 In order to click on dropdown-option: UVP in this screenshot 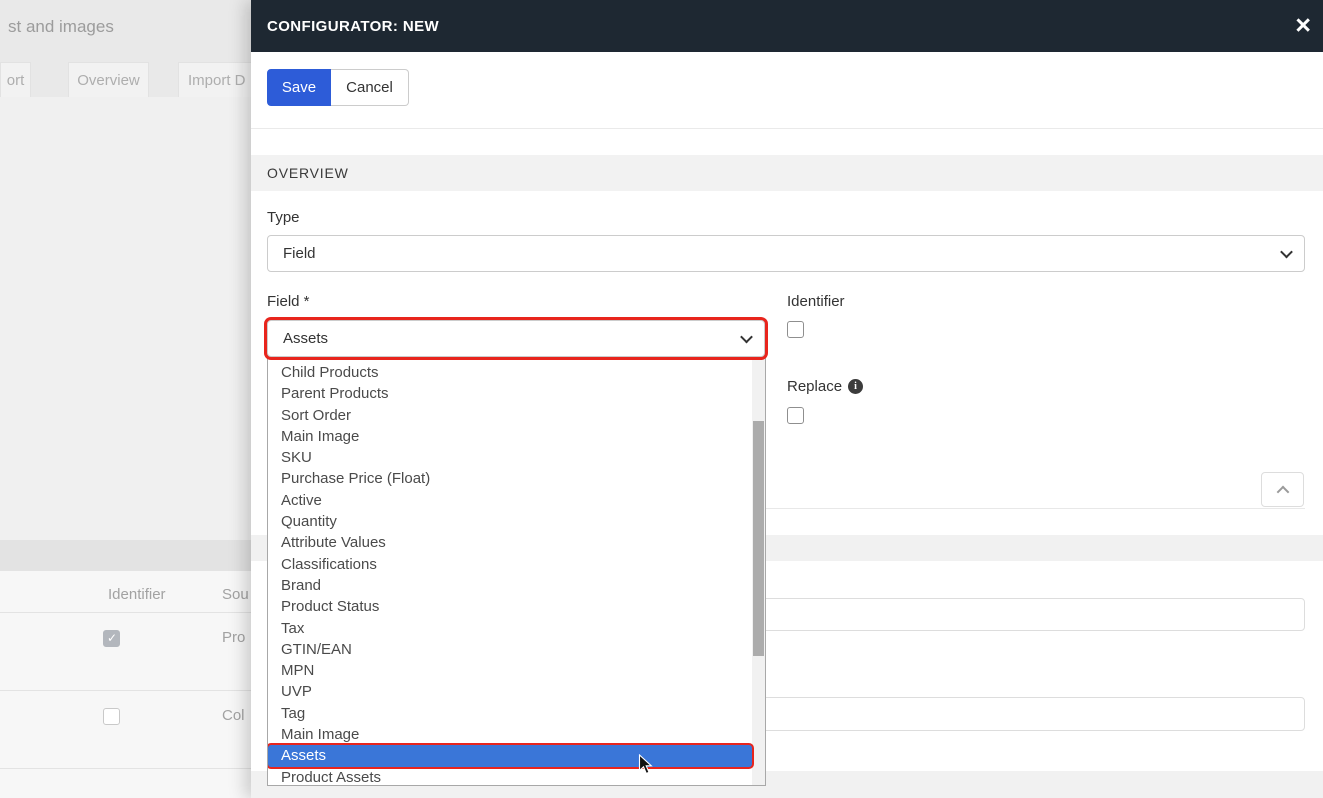, I will do `click(510, 691)`.